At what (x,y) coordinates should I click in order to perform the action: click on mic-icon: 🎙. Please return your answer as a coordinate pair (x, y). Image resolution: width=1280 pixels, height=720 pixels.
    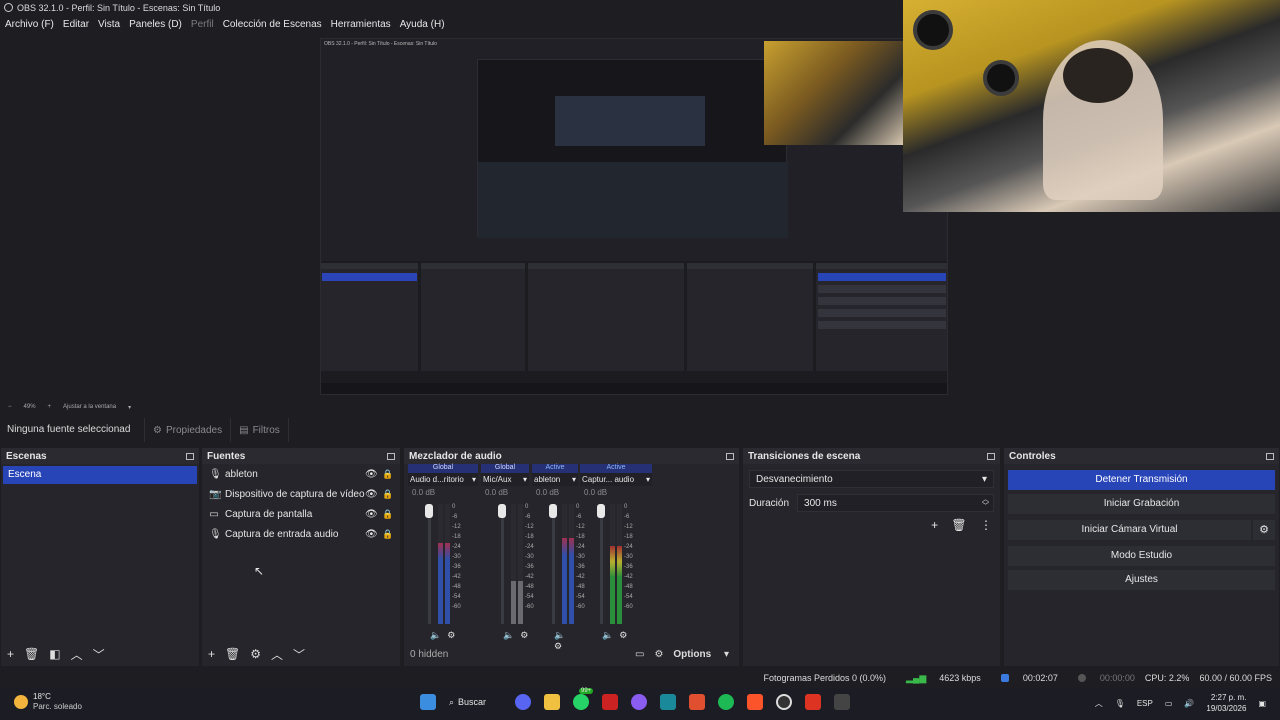
    Looking at the image, I should click on (1120, 703).